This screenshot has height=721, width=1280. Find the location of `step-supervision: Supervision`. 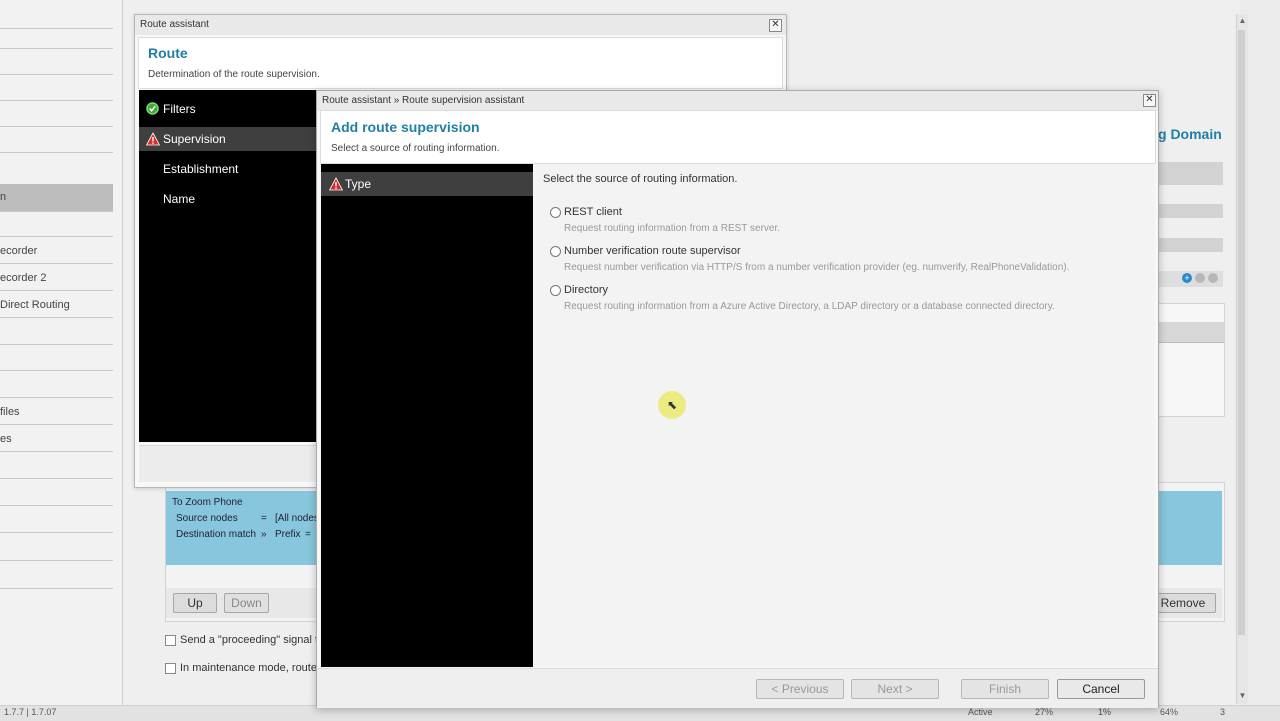

step-supervision: Supervision is located at coordinates (227, 139).